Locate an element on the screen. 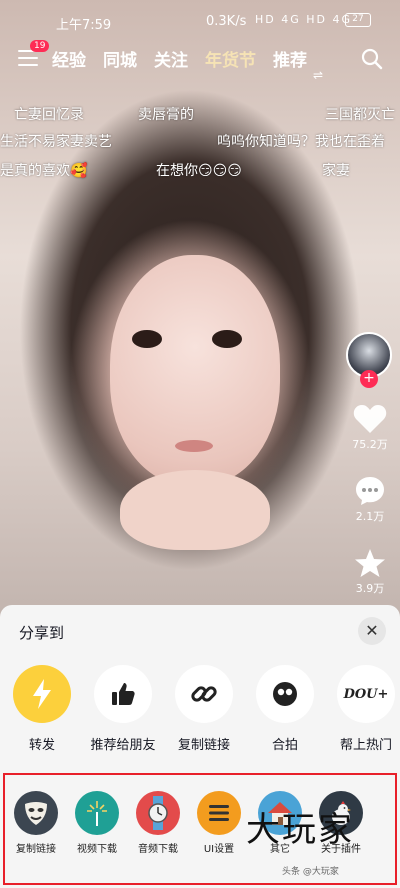  video-download-label: 视频下载 is located at coordinates (97, 849).